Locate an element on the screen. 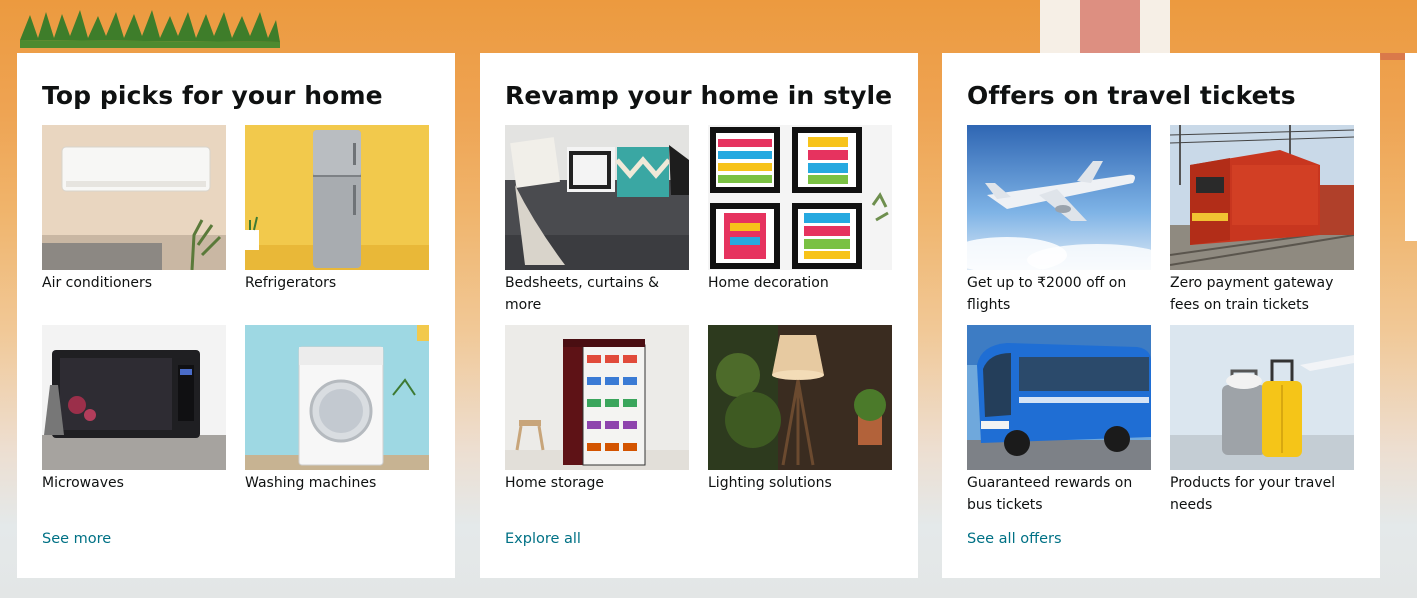 This screenshot has width=1417, height=598. floor-lamp-image is located at coordinates (800, 397).